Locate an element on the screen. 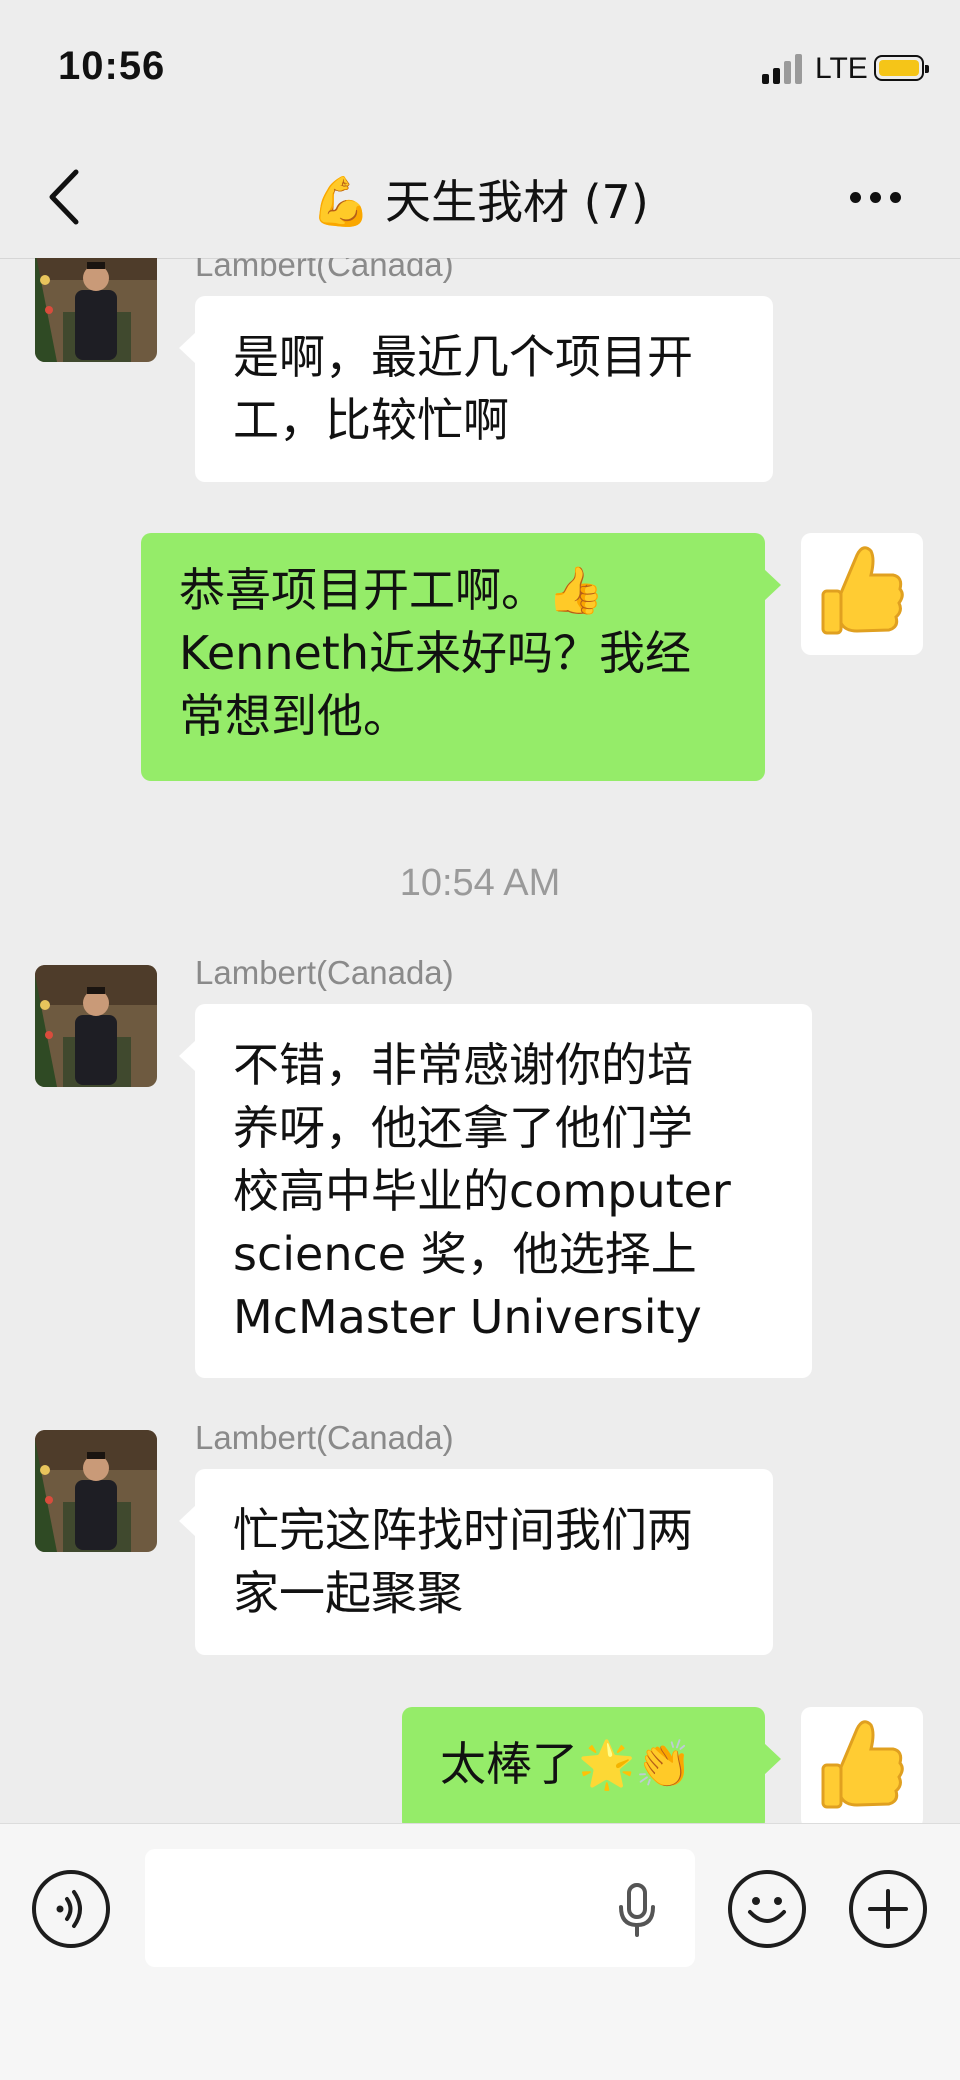 The width and height of the screenshot is (960, 2080). input-toolbar is located at coordinates (480, 1951).